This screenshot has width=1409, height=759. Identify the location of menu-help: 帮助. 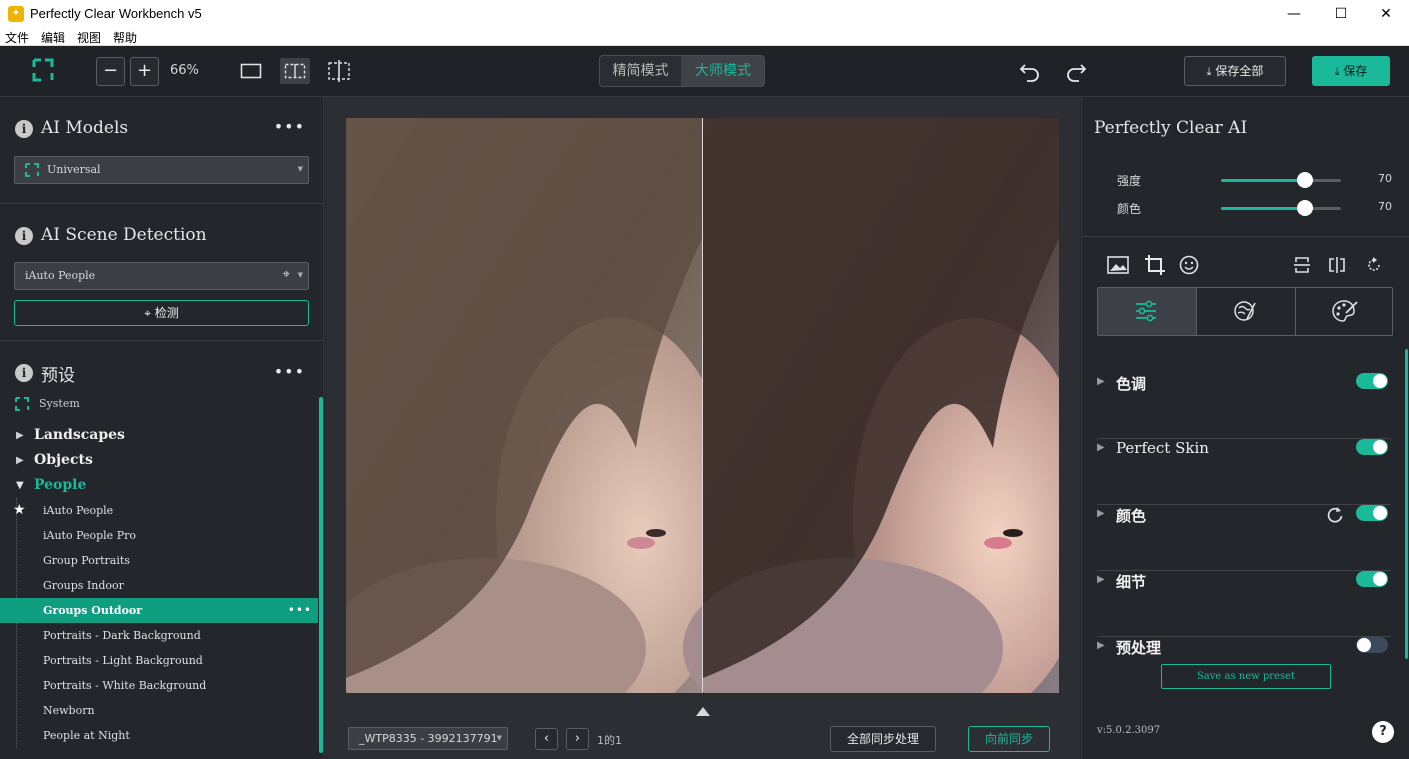
(125, 37).